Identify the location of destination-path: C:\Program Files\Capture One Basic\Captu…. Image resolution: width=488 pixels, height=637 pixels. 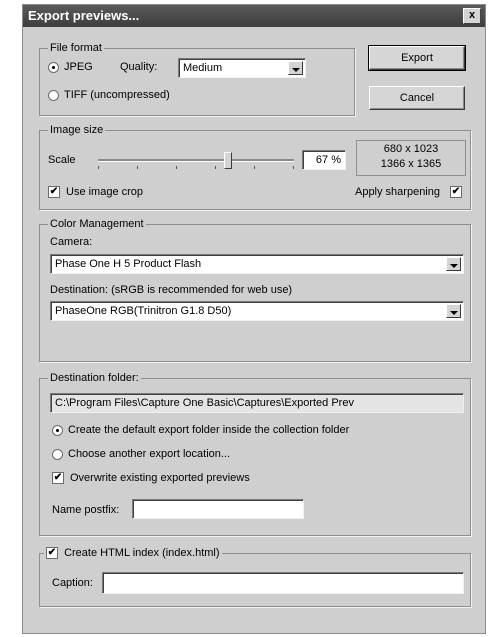
(204, 403).